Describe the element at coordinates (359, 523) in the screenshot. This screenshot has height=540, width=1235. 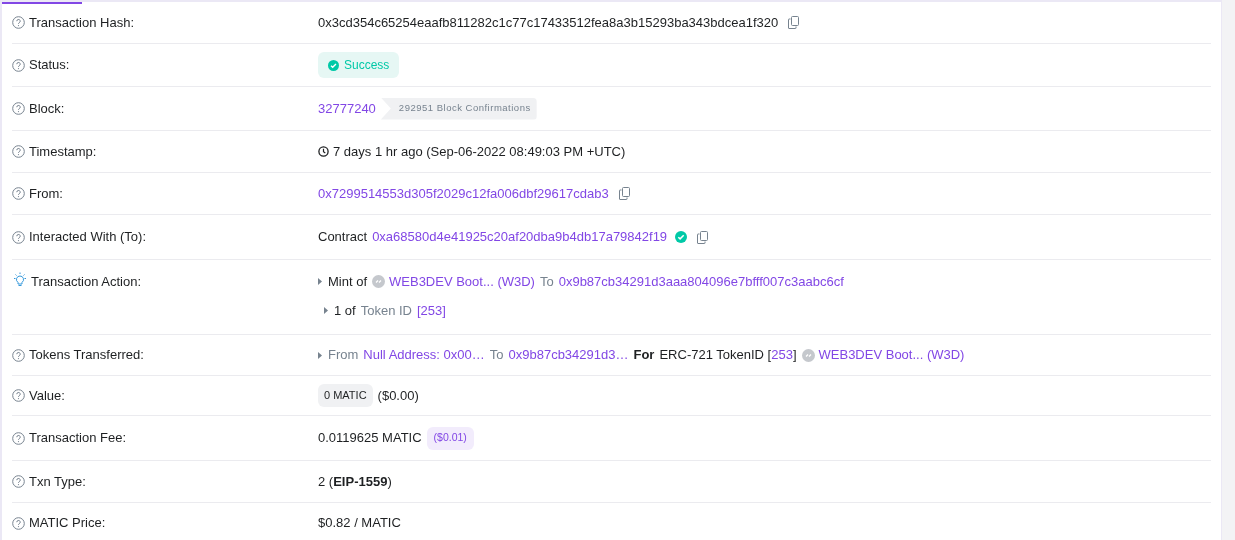
I see `value-text: $0.82 / MATIC` at that location.